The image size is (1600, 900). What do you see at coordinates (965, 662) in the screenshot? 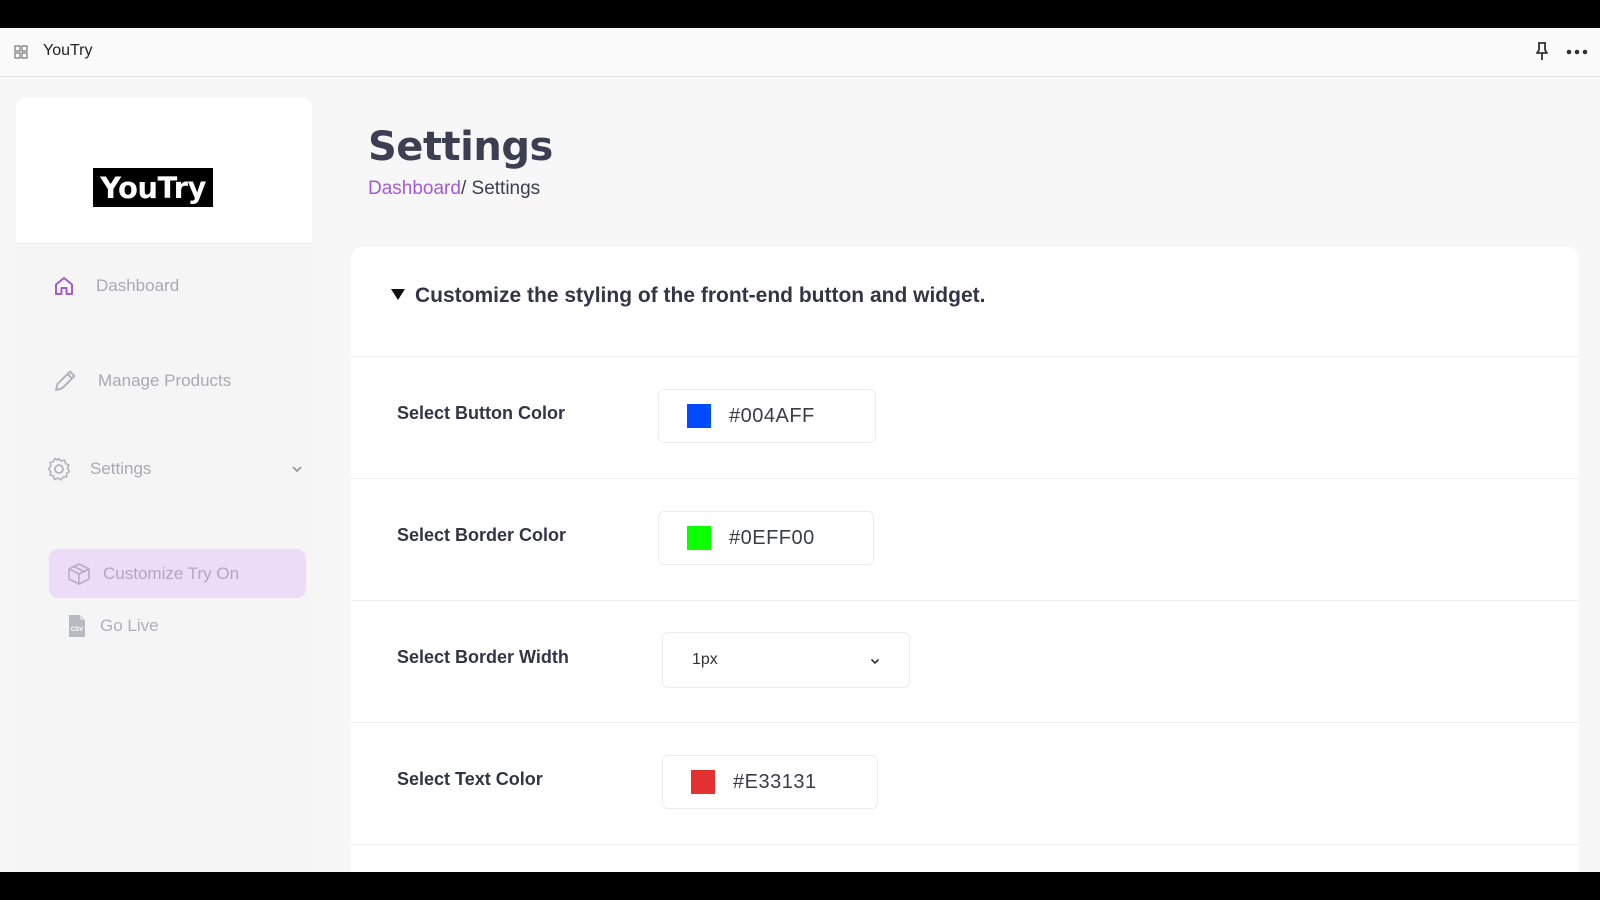
I see `field-row-border-width: Select Border Width 1px` at bounding box center [965, 662].